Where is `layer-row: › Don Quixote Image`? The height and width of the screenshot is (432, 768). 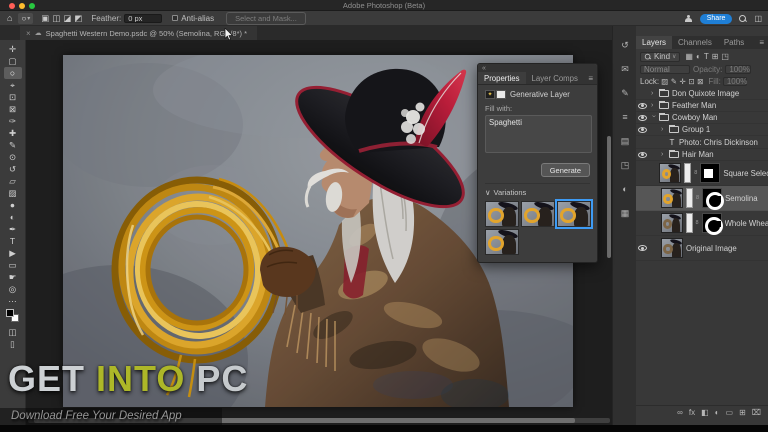 layer-row: › Don Quixote Image is located at coordinates (702, 94).